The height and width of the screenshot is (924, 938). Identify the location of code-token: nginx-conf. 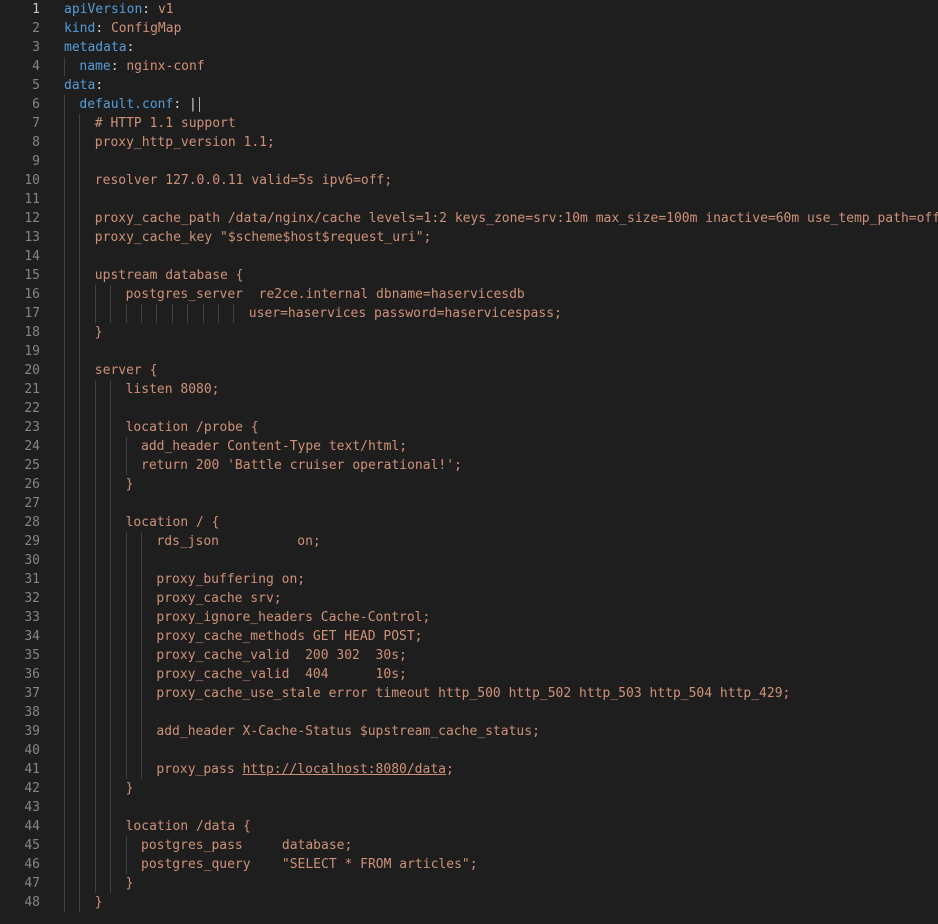
(165, 66).